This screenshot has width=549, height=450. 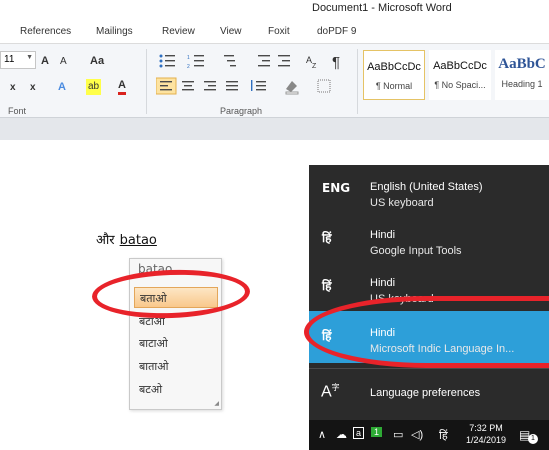 What do you see at coordinates (336, 188) in the screenshot?
I see `language-abbr: ENG` at bounding box center [336, 188].